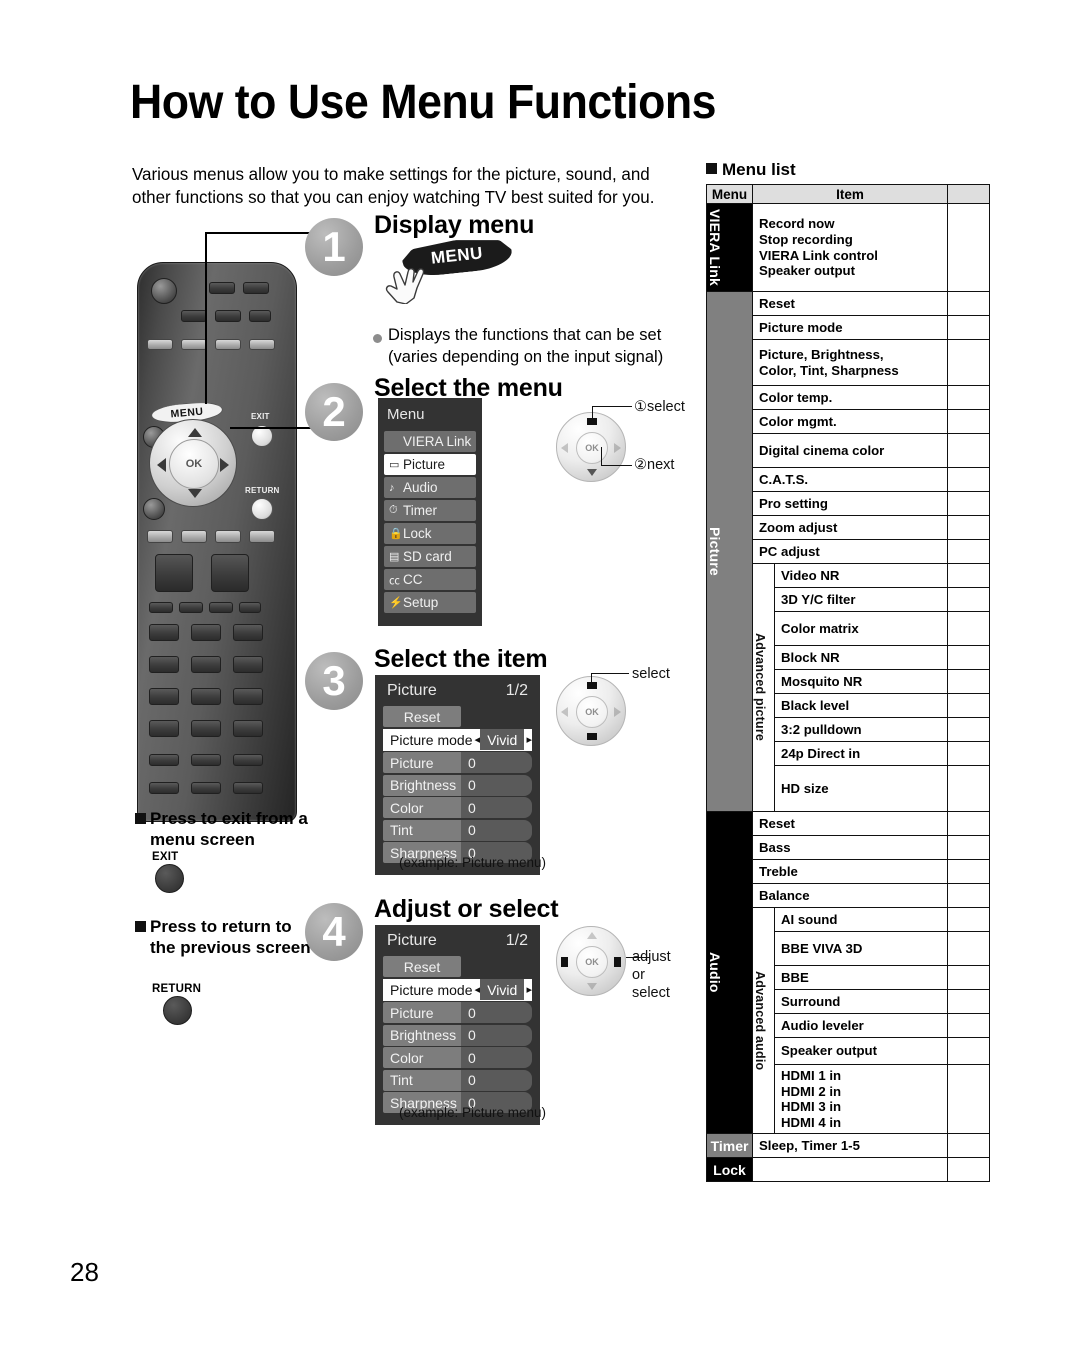  Describe the element at coordinates (394, 580) in the screenshot. I see `closed-caption-icon: ㏄` at that location.